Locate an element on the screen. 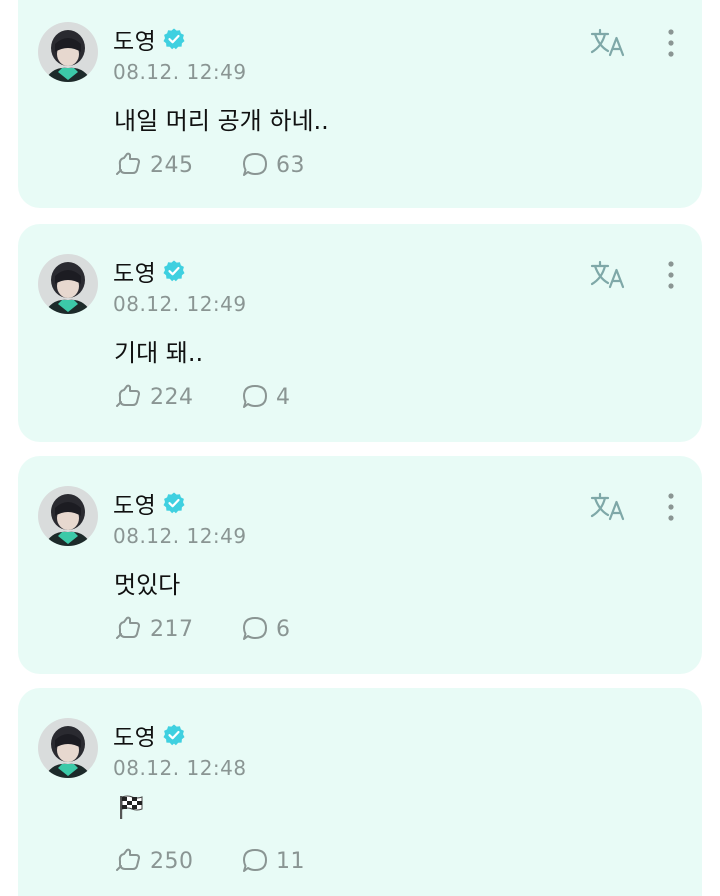 Image resolution: width=720 pixels, height=896 pixels. post-text: 멋있다 is located at coordinates (147, 585).